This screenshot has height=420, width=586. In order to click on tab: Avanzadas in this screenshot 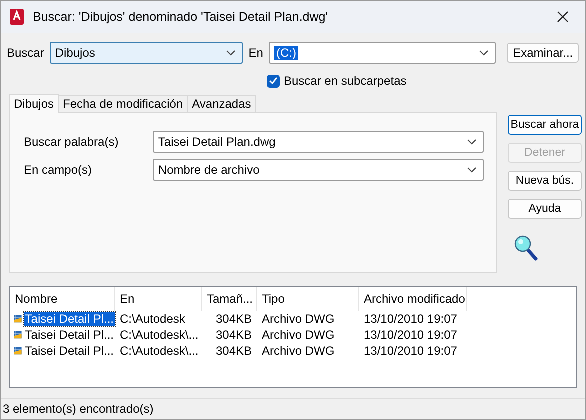, I will do `click(221, 103)`.